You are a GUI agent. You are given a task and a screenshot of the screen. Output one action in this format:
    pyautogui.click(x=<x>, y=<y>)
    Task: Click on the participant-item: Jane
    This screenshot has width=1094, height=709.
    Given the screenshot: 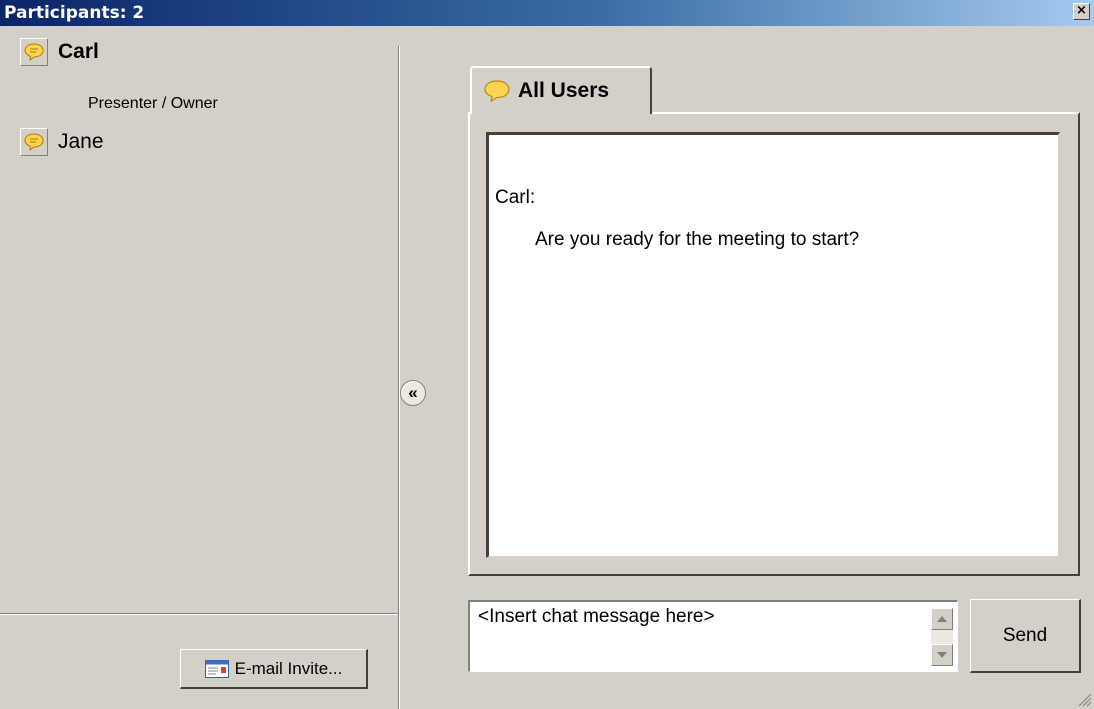 What is the action you would take?
    pyautogui.click(x=62, y=142)
    